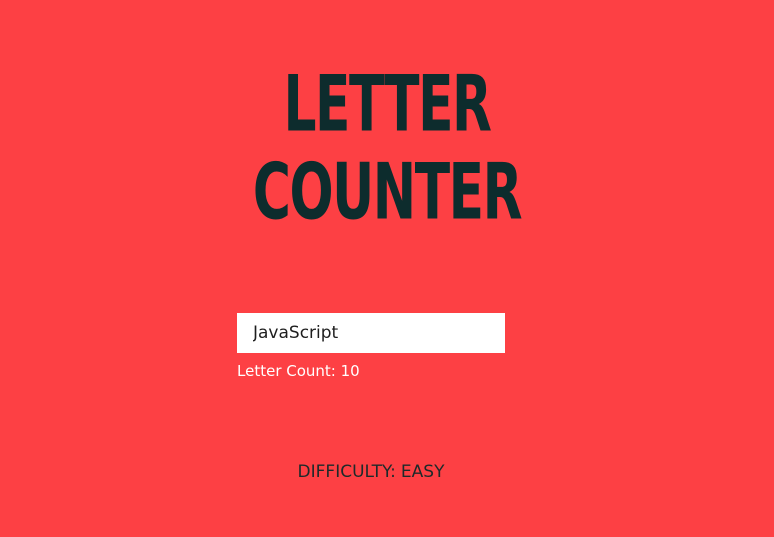  I want to click on text-input, so click(371, 333).